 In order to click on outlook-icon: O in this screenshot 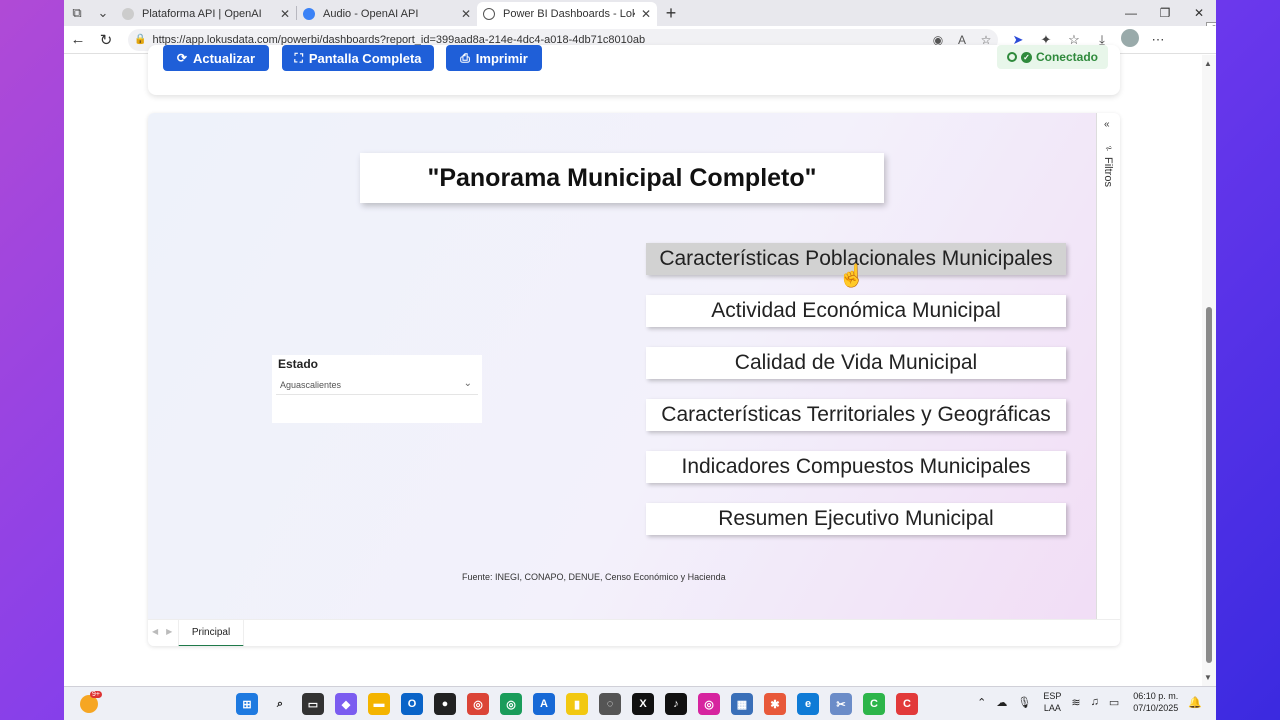, I will do `click(412, 704)`.